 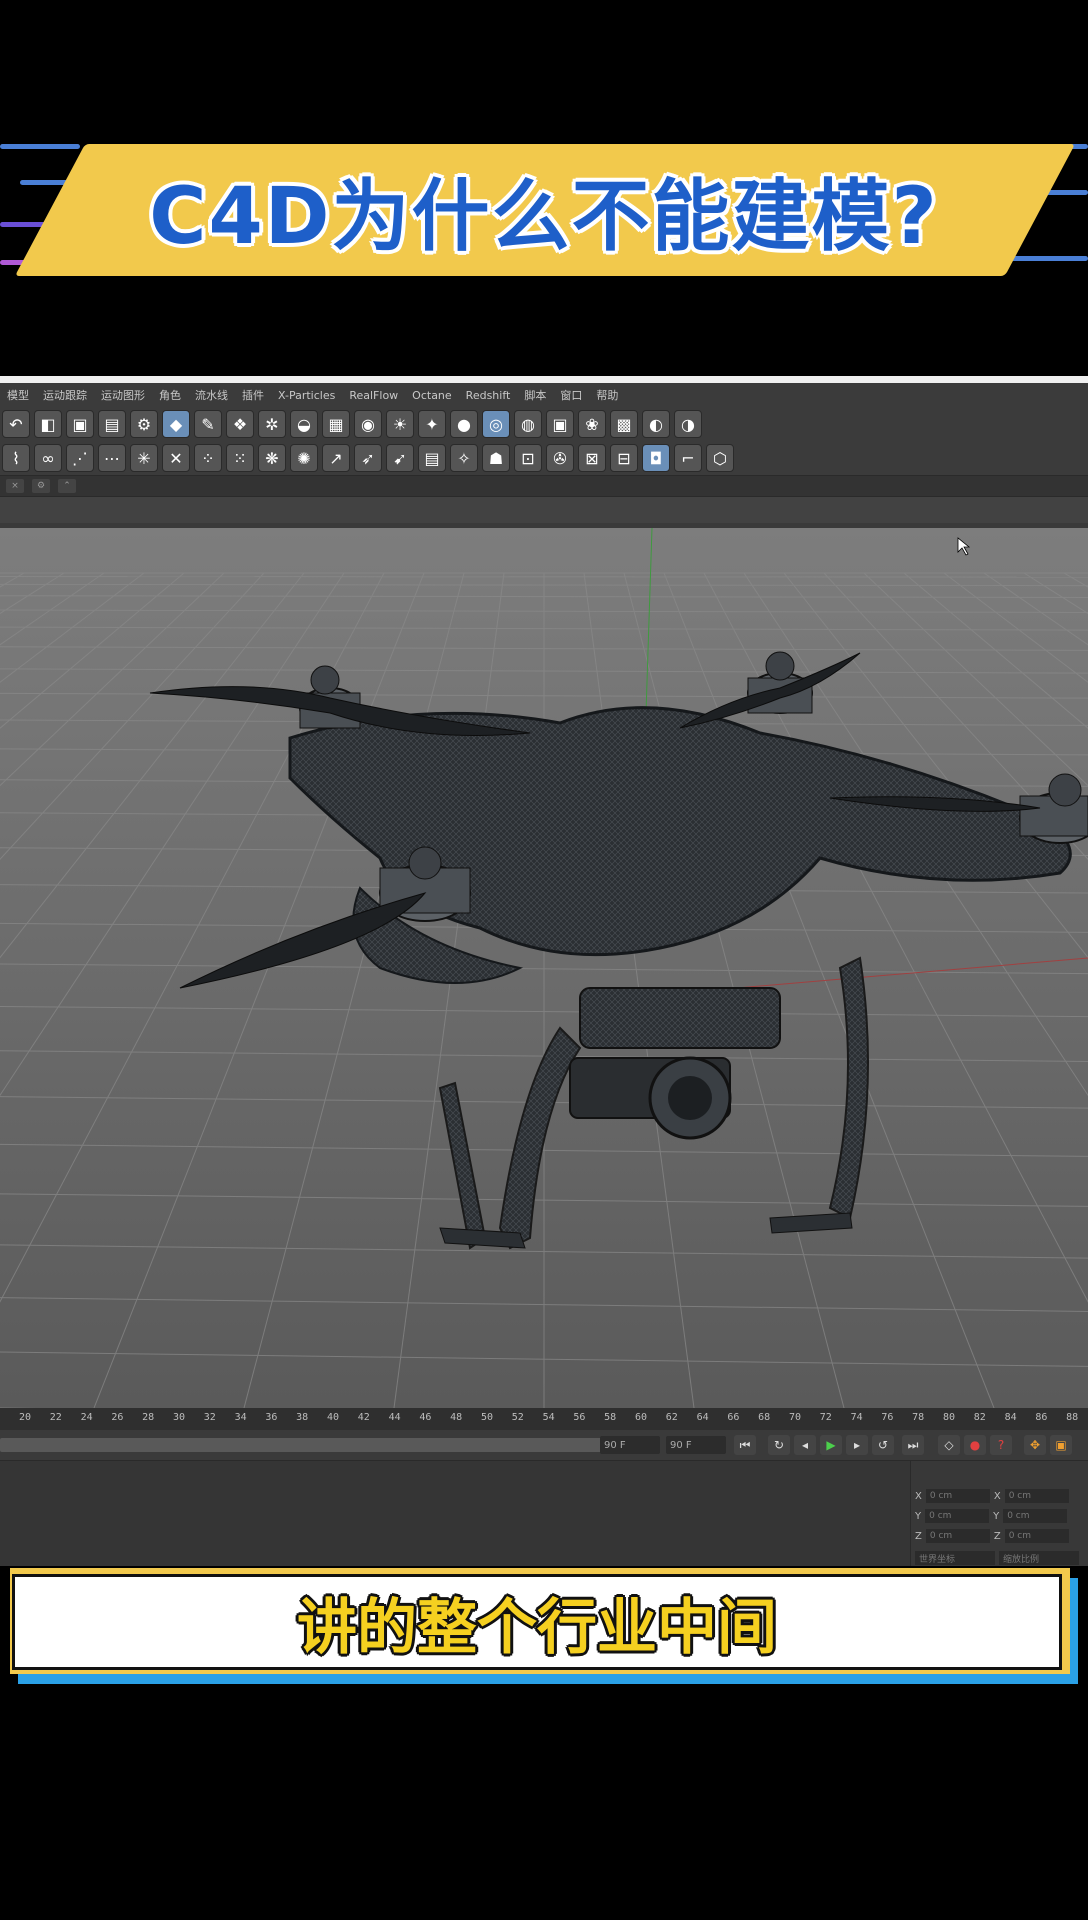 I want to click on menu-item: Redshift, so click(x=488, y=395).